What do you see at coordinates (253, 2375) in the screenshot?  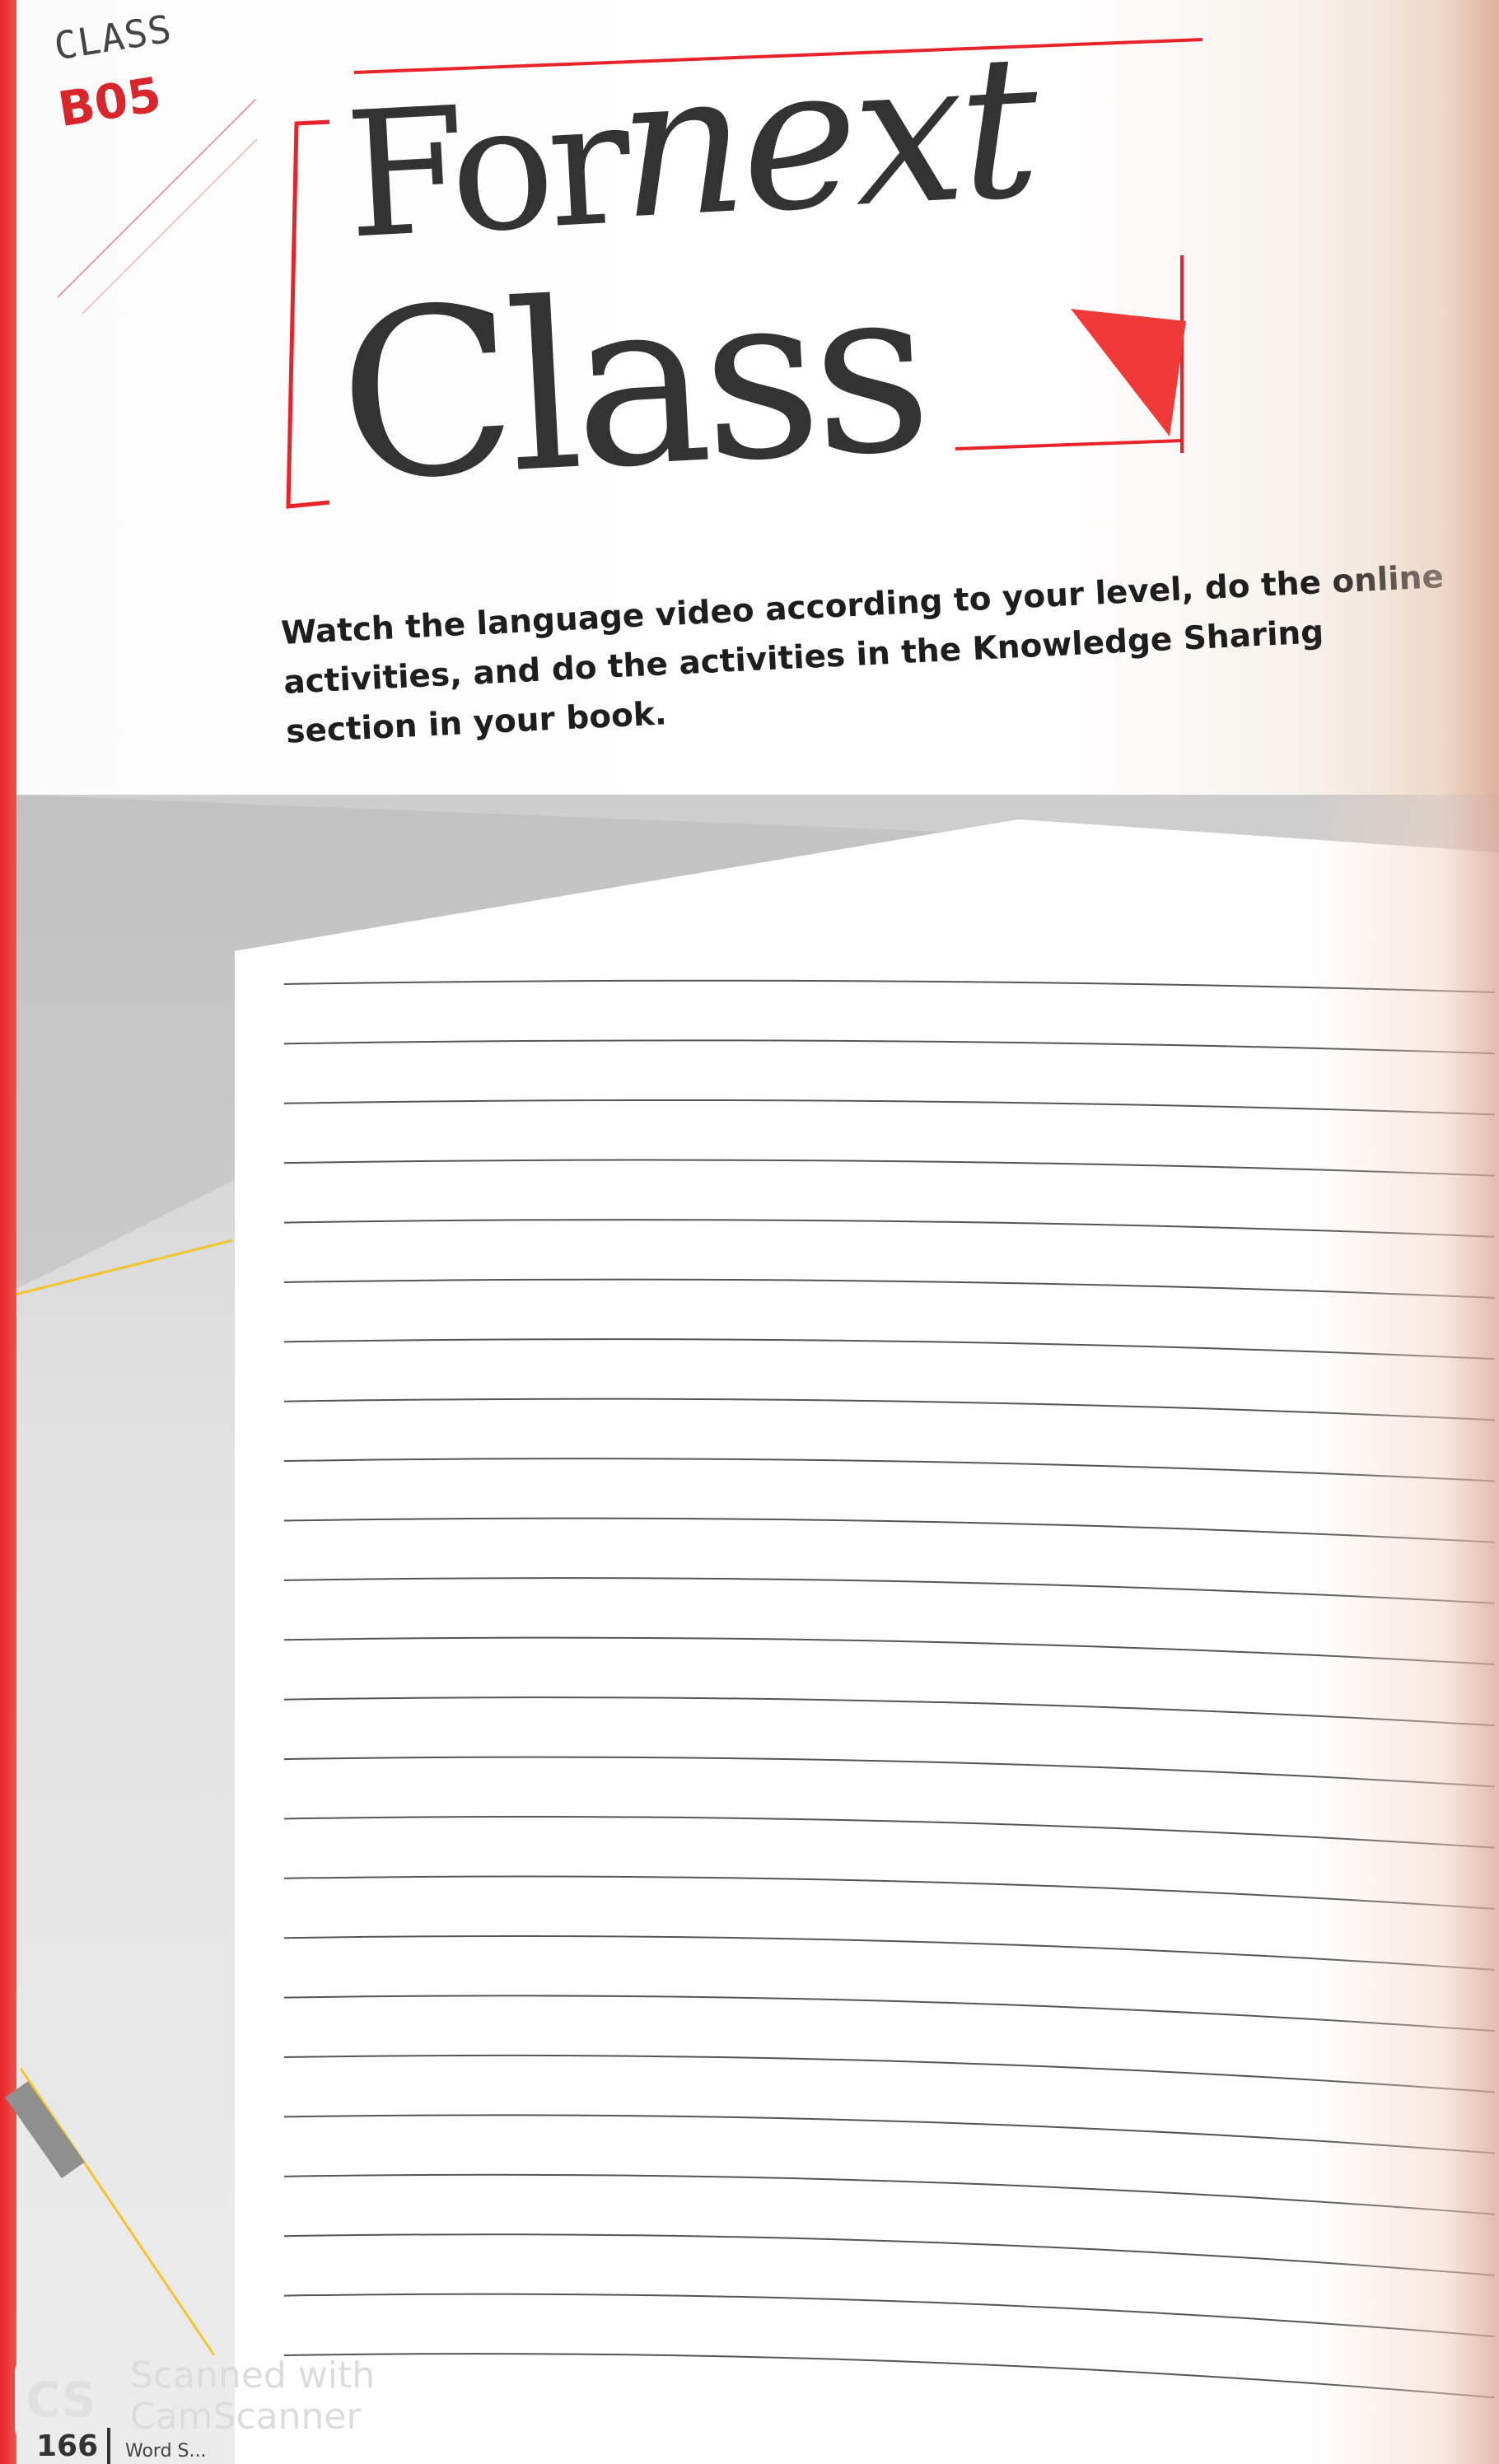 I see `watermark-line-1: Scanned with` at bounding box center [253, 2375].